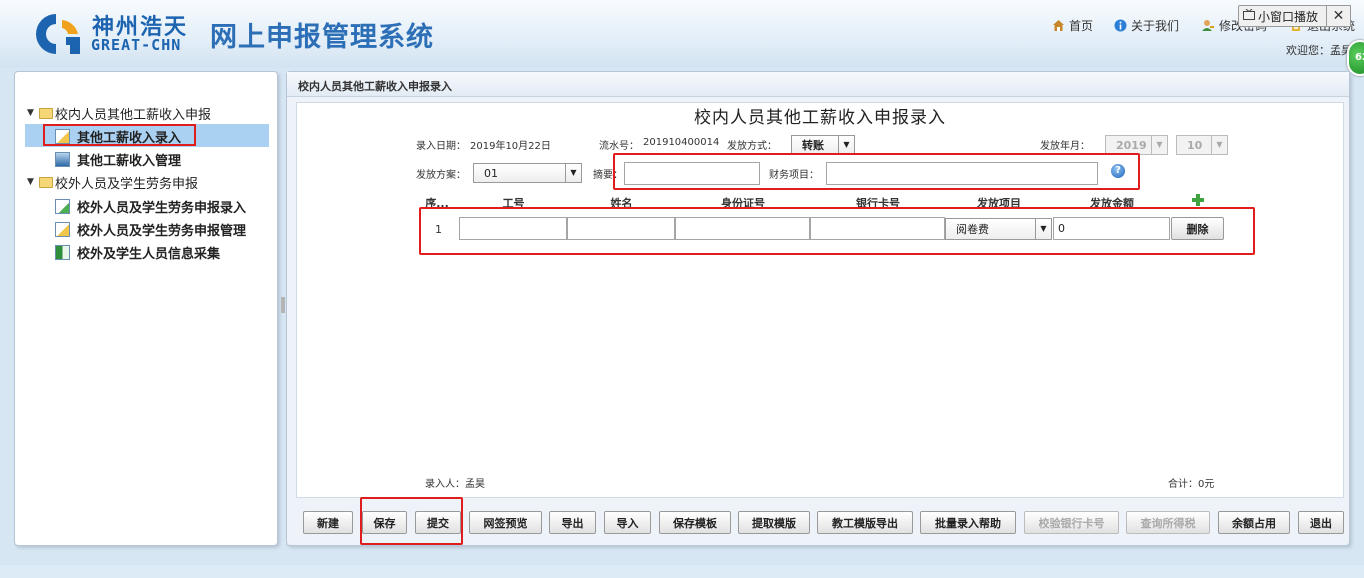 The image size is (1364, 578). Describe the element at coordinates (1081, 26) in the screenshot. I see `home-link-label: 首页` at that location.